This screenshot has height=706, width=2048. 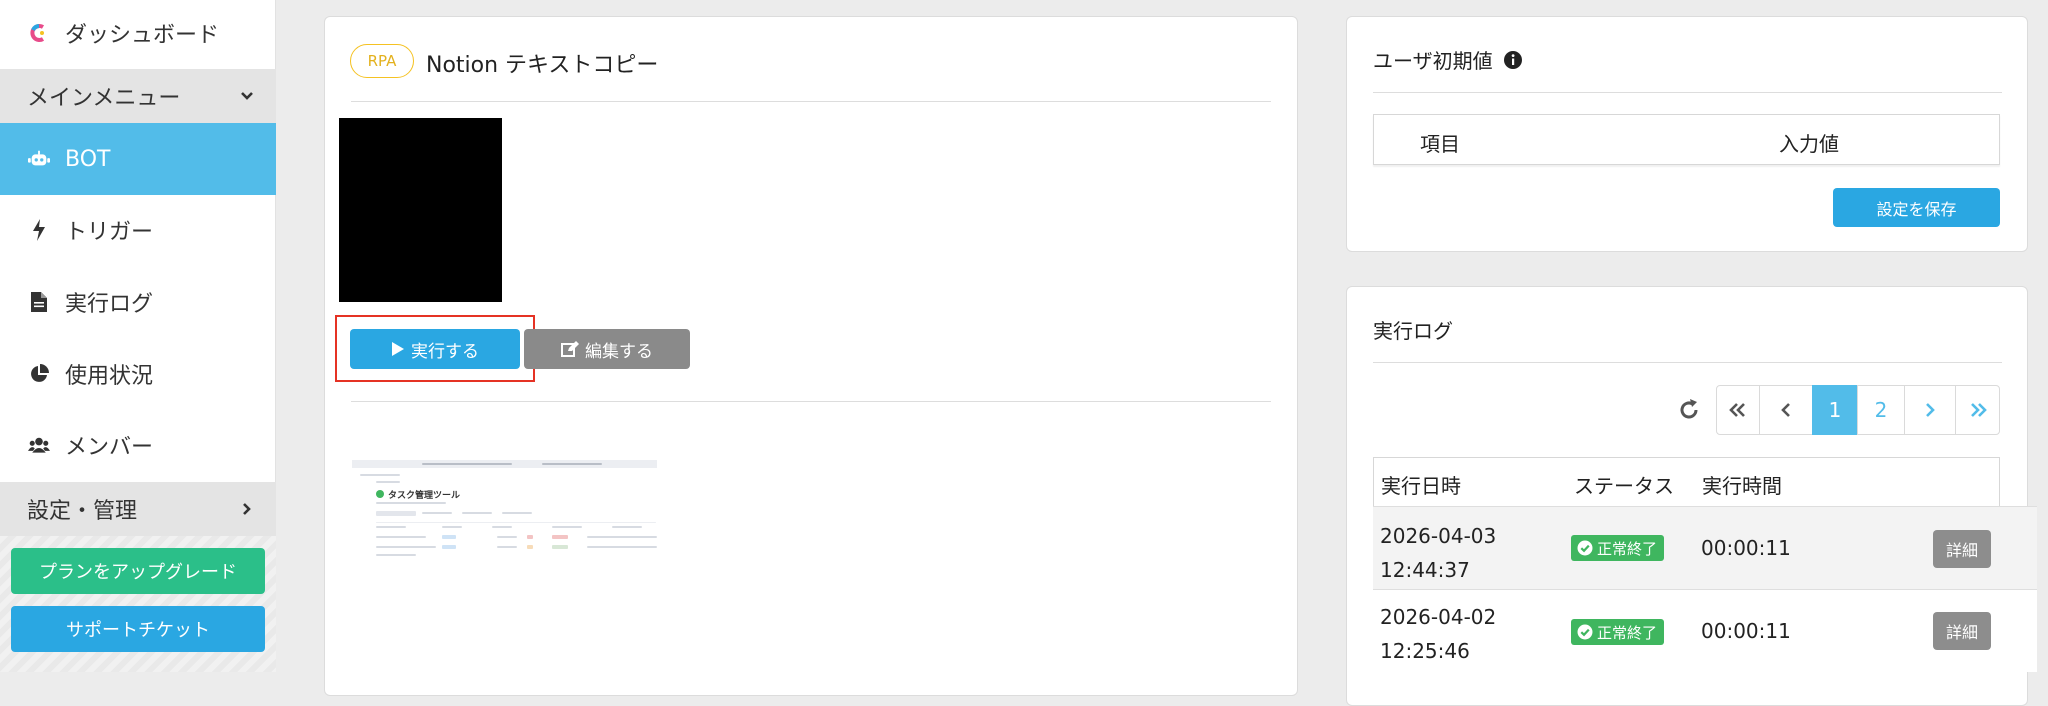 I want to click on row-time: 12:44:37, so click(x=1425, y=570).